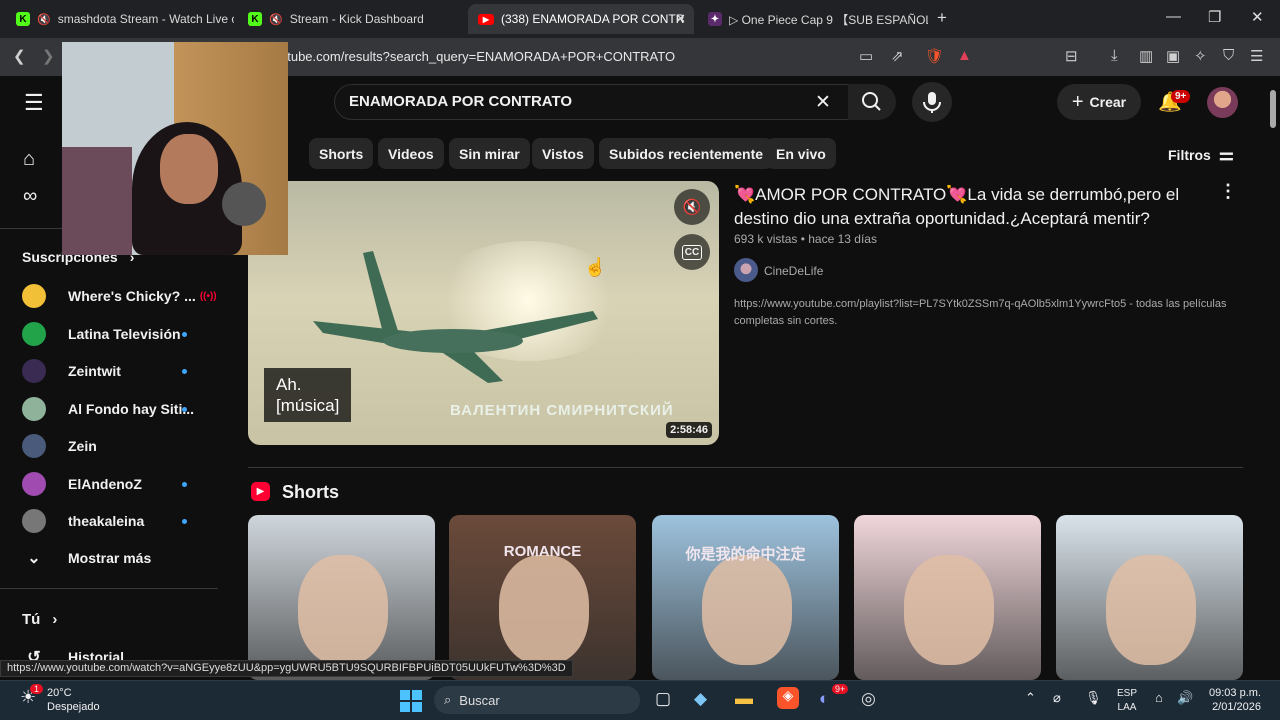 This screenshot has width=1280, height=720. What do you see at coordinates (19, 56) in the screenshot?
I see `back-icon: ❮` at bounding box center [19, 56].